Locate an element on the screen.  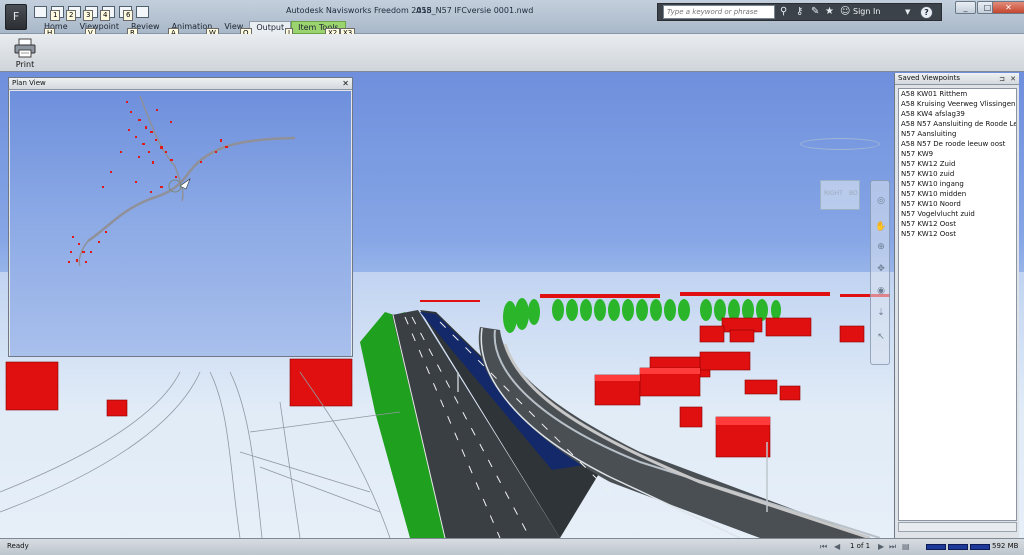
plan-view-title: Plan View is located at coordinates (29, 83).